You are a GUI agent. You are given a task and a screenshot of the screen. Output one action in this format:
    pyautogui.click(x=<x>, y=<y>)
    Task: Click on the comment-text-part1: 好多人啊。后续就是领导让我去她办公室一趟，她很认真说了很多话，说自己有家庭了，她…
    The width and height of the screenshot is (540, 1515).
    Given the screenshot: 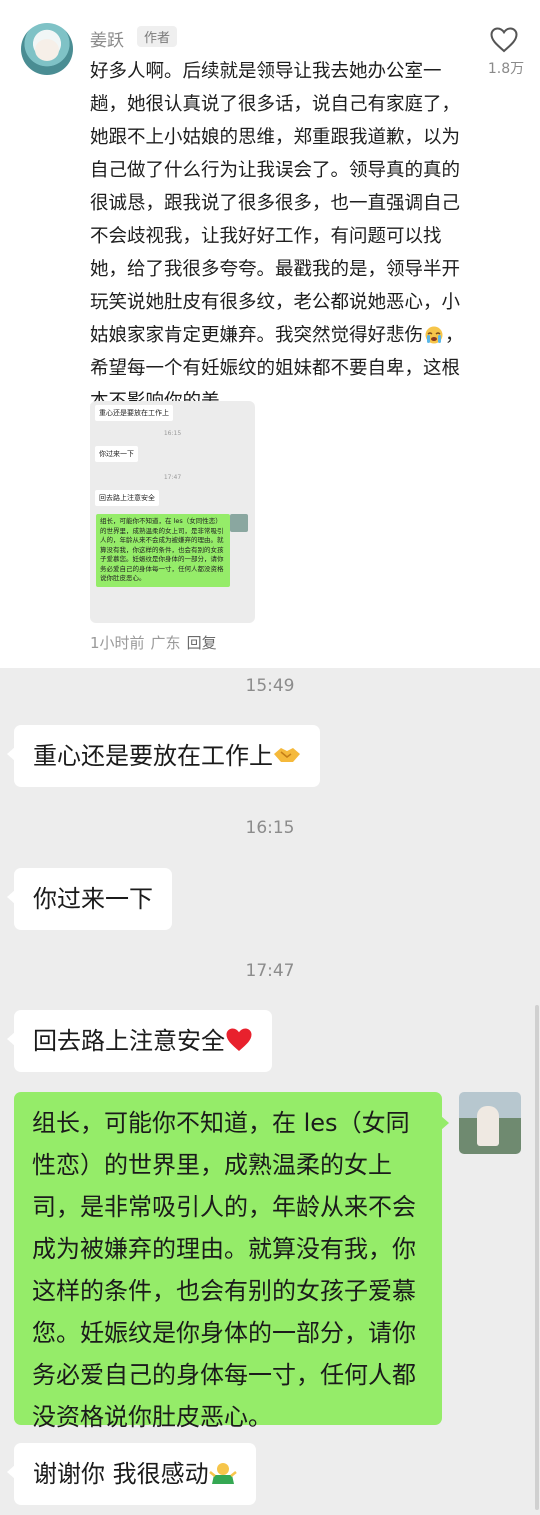 What is the action you would take?
    pyautogui.click(x=275, y=203)
    